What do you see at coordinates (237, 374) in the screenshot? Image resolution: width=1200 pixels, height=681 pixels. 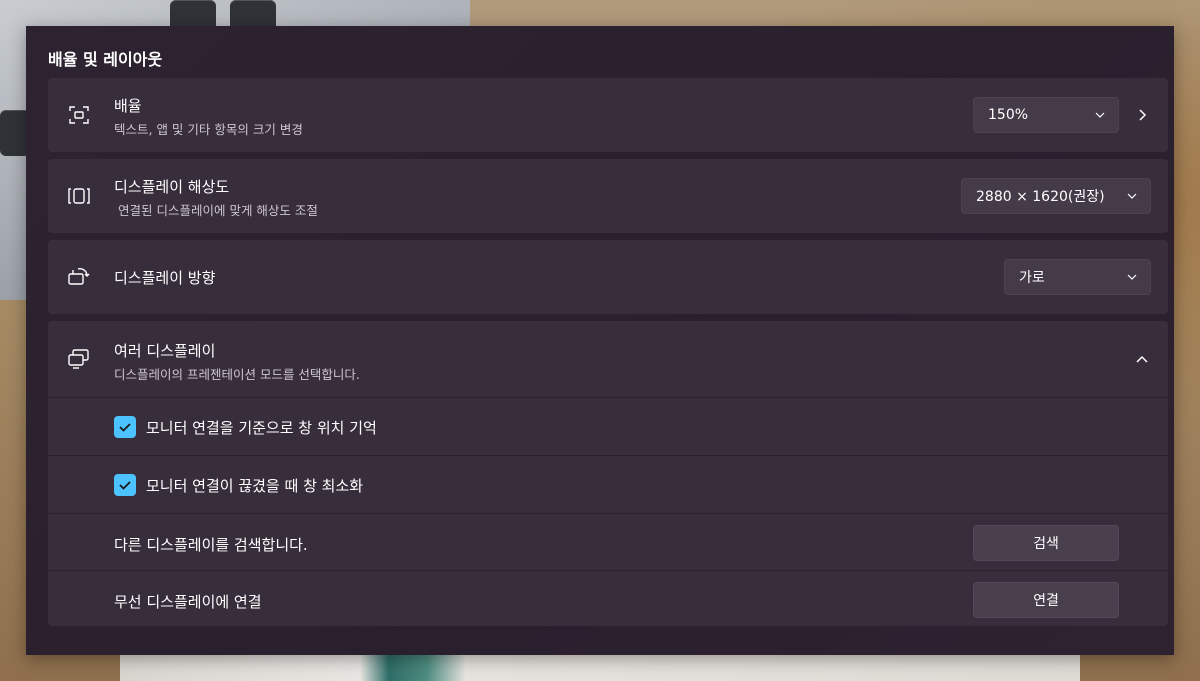 I see `multiple-displays-subtitle: 디스플레이의 프레젠테이션 모드를 선택합니다.` at bounding box center [237, 374].